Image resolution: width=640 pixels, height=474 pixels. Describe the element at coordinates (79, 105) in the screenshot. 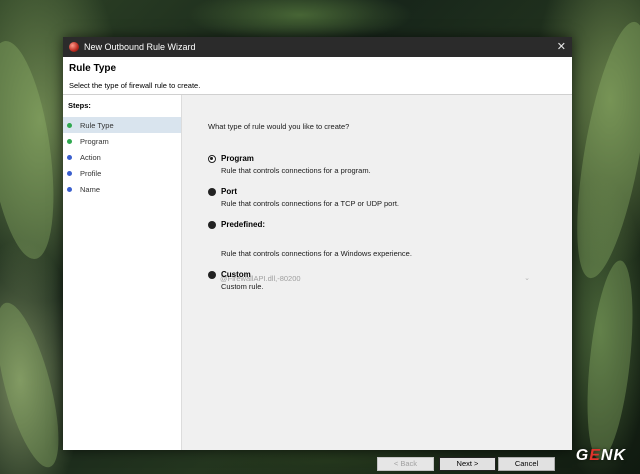

I see `steps-heading: Steps:` at that location.